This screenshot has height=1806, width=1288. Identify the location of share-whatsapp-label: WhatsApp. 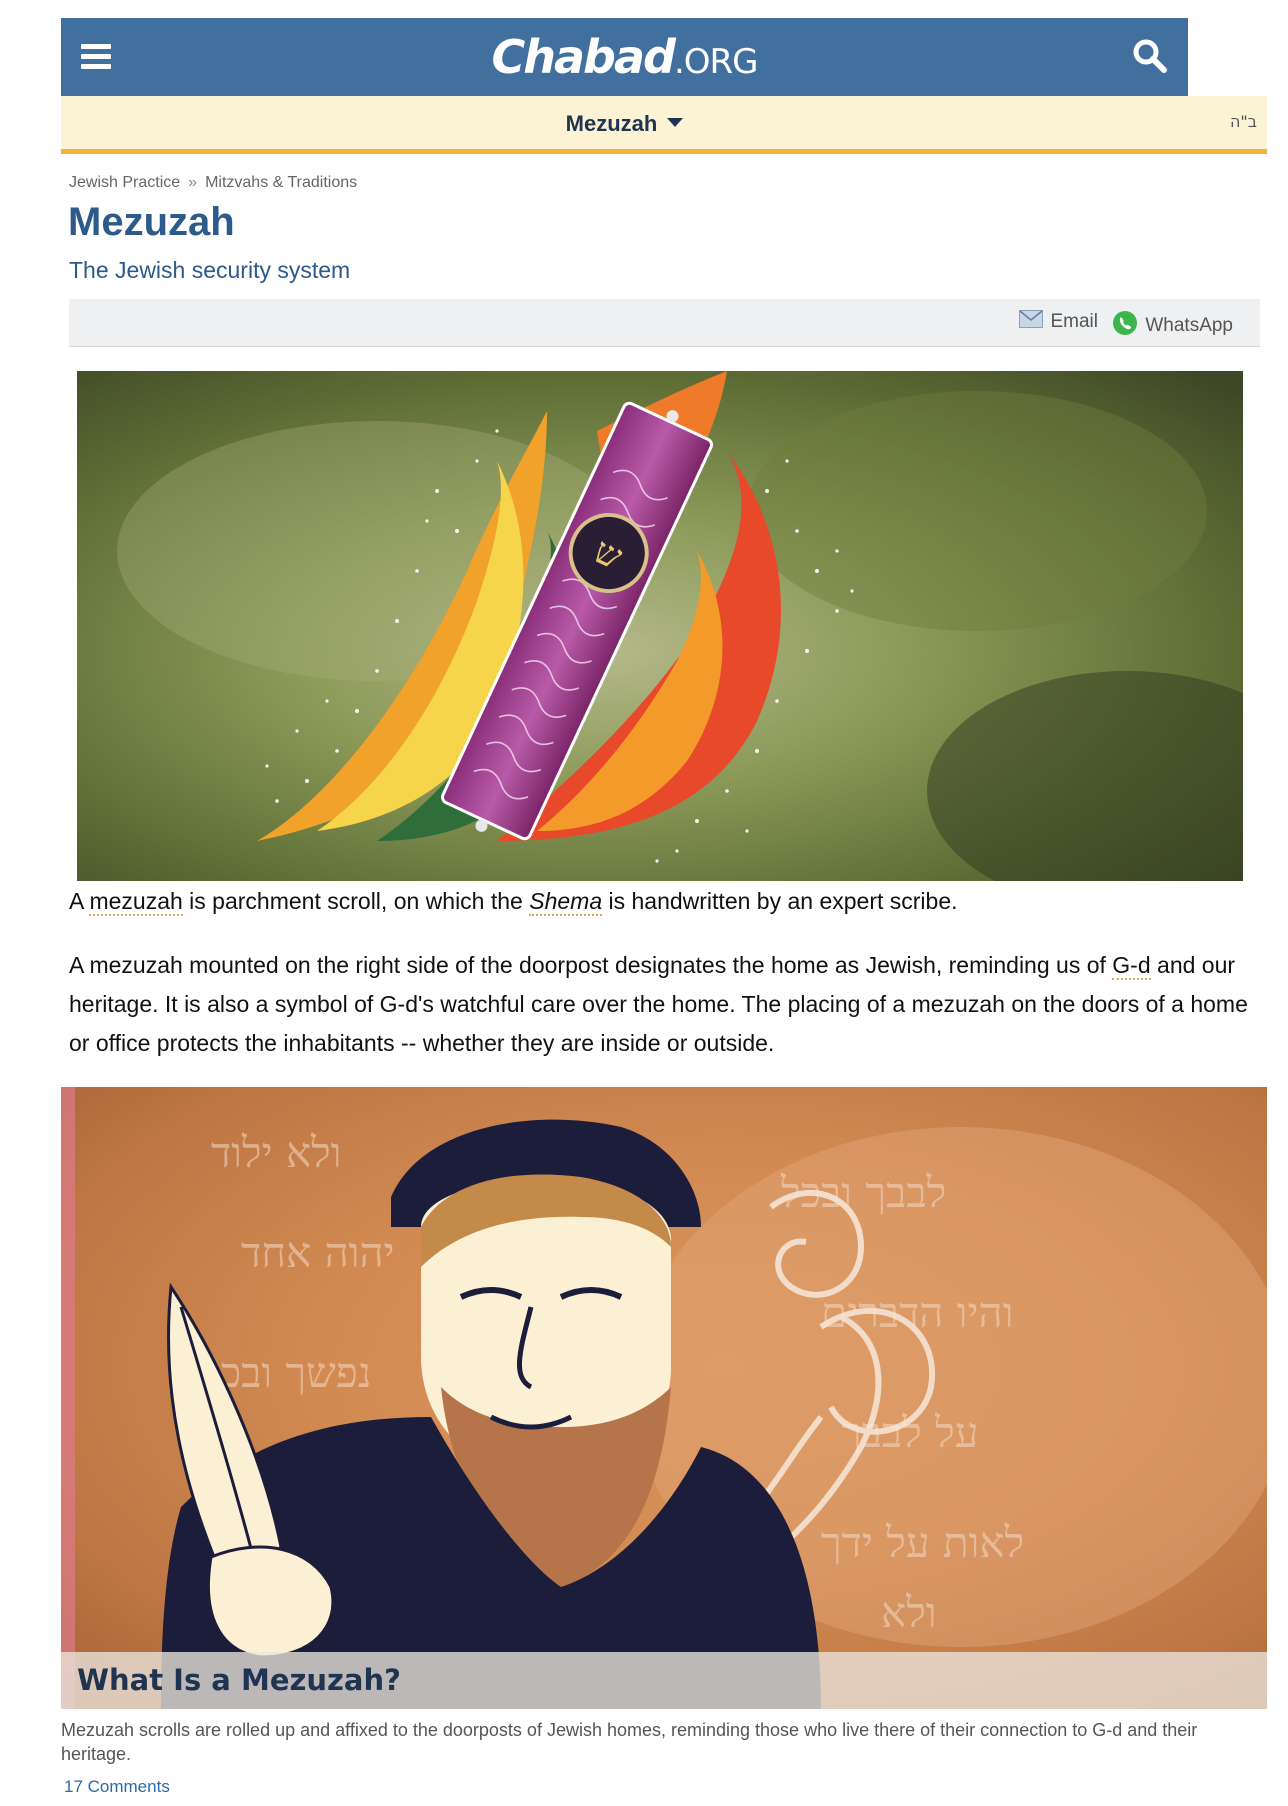
(1189, 325).